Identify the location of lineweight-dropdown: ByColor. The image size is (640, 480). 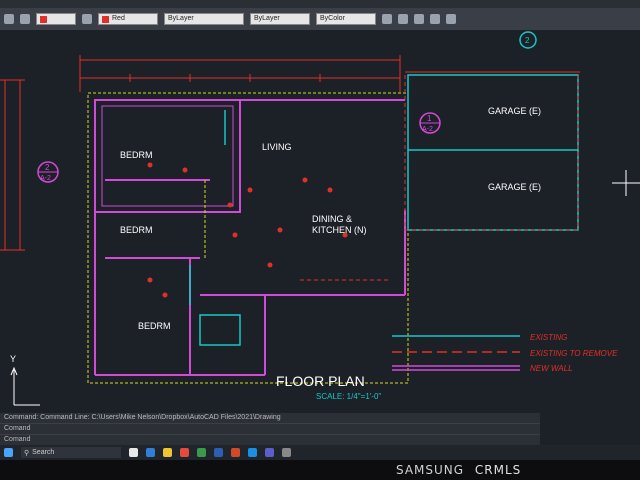
(346, 19).